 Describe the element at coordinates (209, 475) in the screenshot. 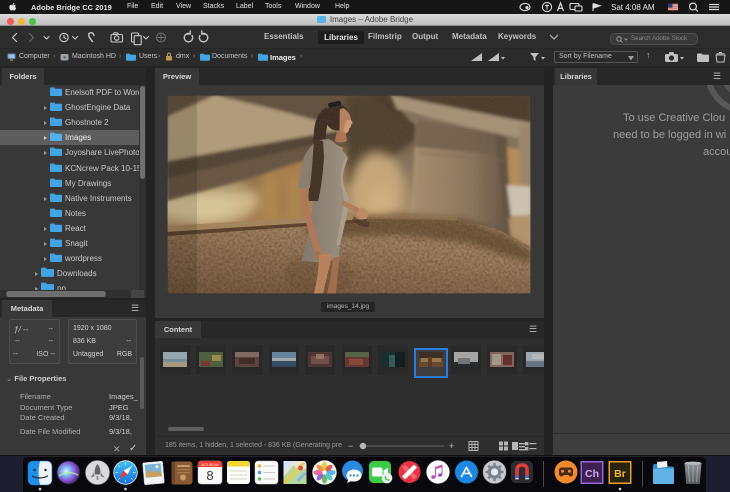

I see `svg-text: 8` at that location.